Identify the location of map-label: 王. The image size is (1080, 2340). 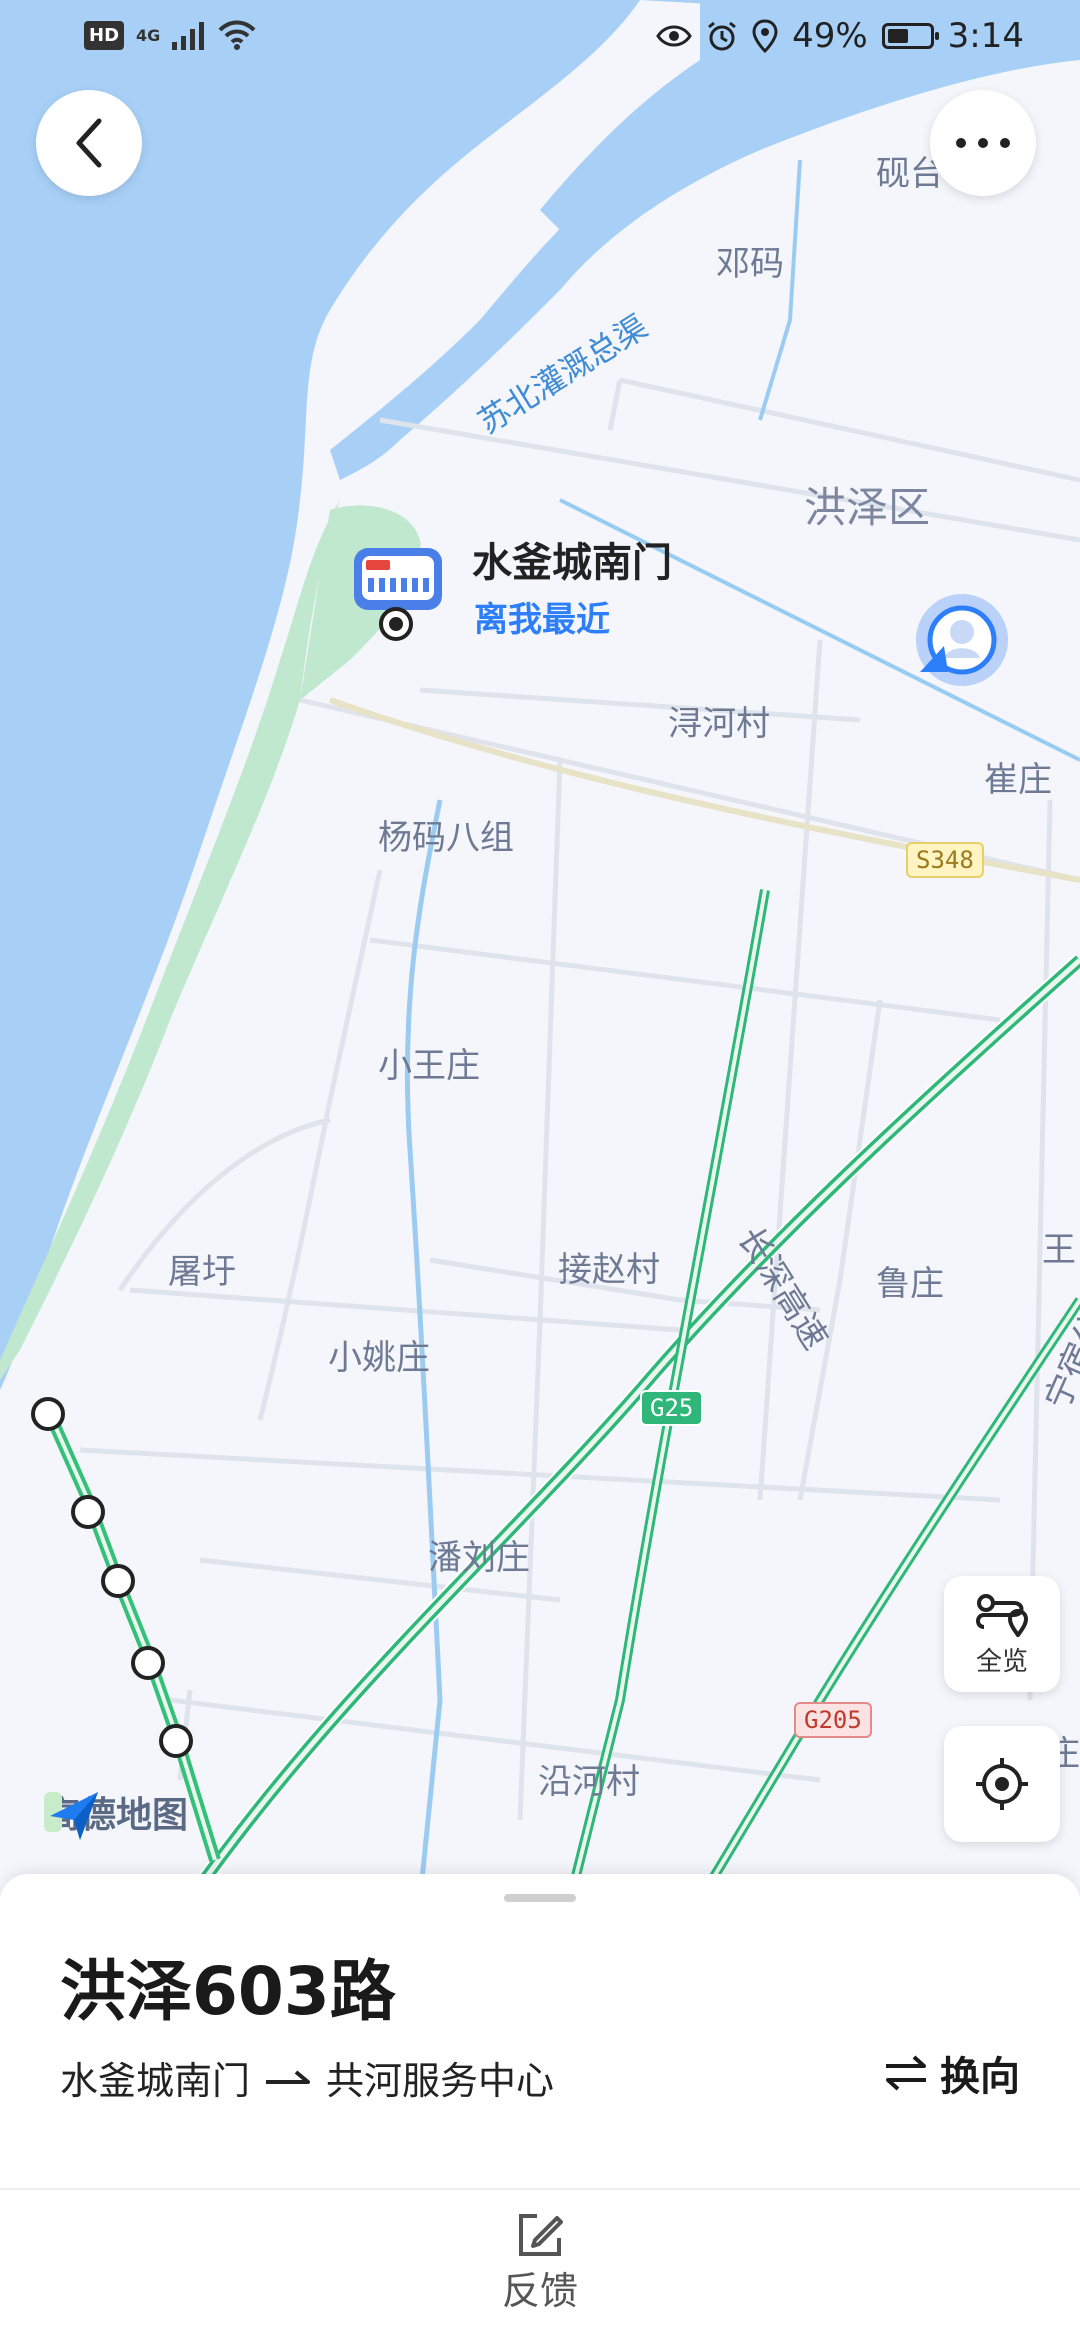
(1059, 1250).